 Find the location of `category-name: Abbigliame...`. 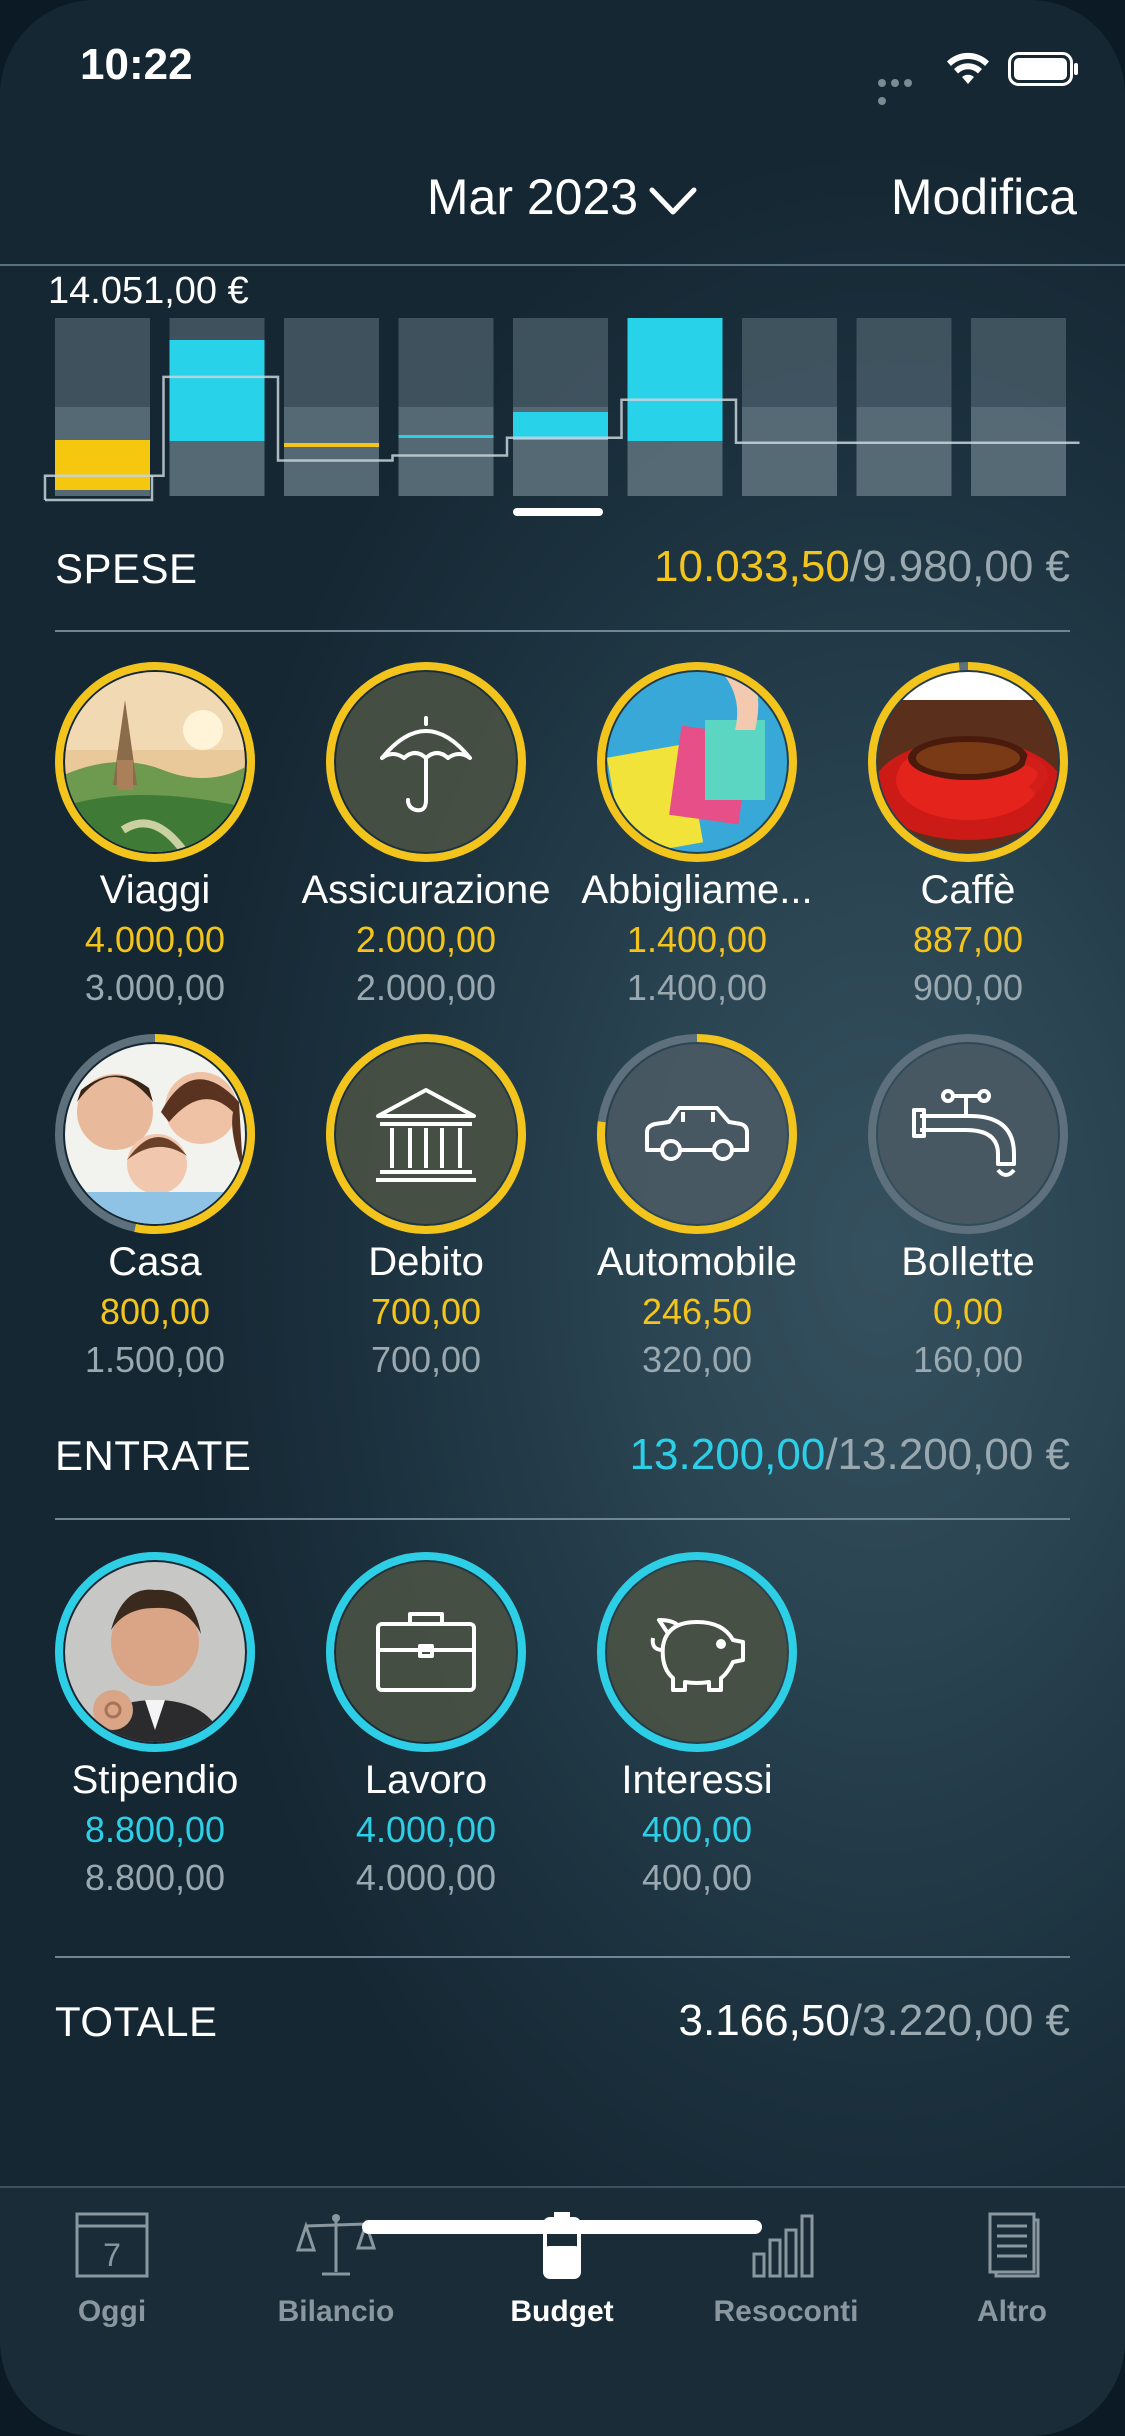

category-name: Abbigliame... is located at coordinates (697, 890).